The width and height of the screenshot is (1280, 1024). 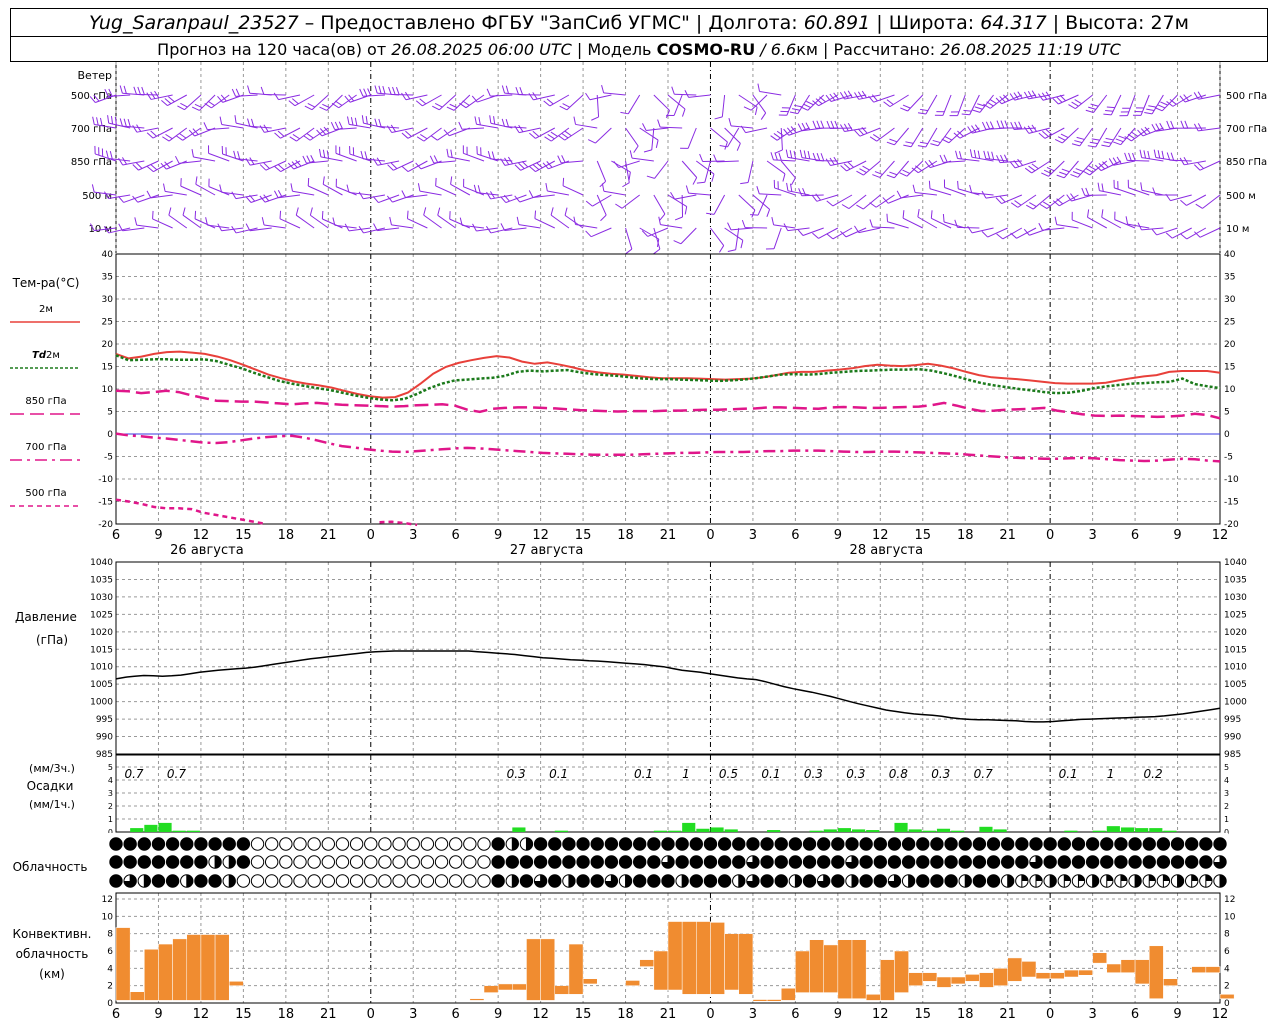 What do you see at coordinates (1227, 952) in the screenshot?
I see `conv-grid-tick-right: 6` at bounding box center [1227, 952].